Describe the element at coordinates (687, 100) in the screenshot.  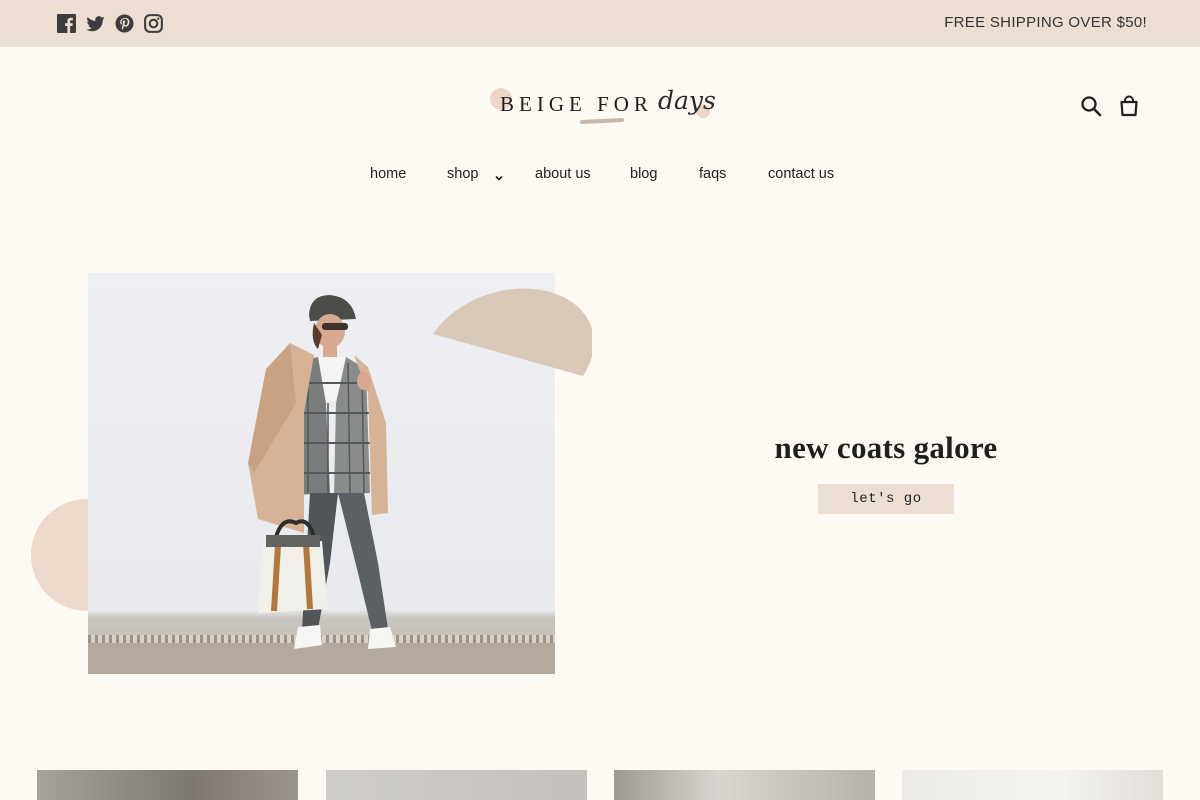
I see `logo-script: days` at that location.